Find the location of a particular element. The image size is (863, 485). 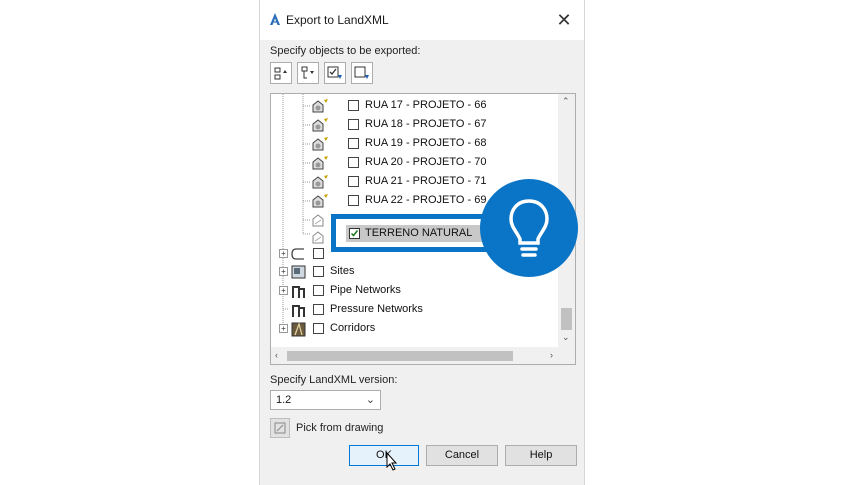

tree-item-label: Pressure Networks is located at coordinates (376, 309).